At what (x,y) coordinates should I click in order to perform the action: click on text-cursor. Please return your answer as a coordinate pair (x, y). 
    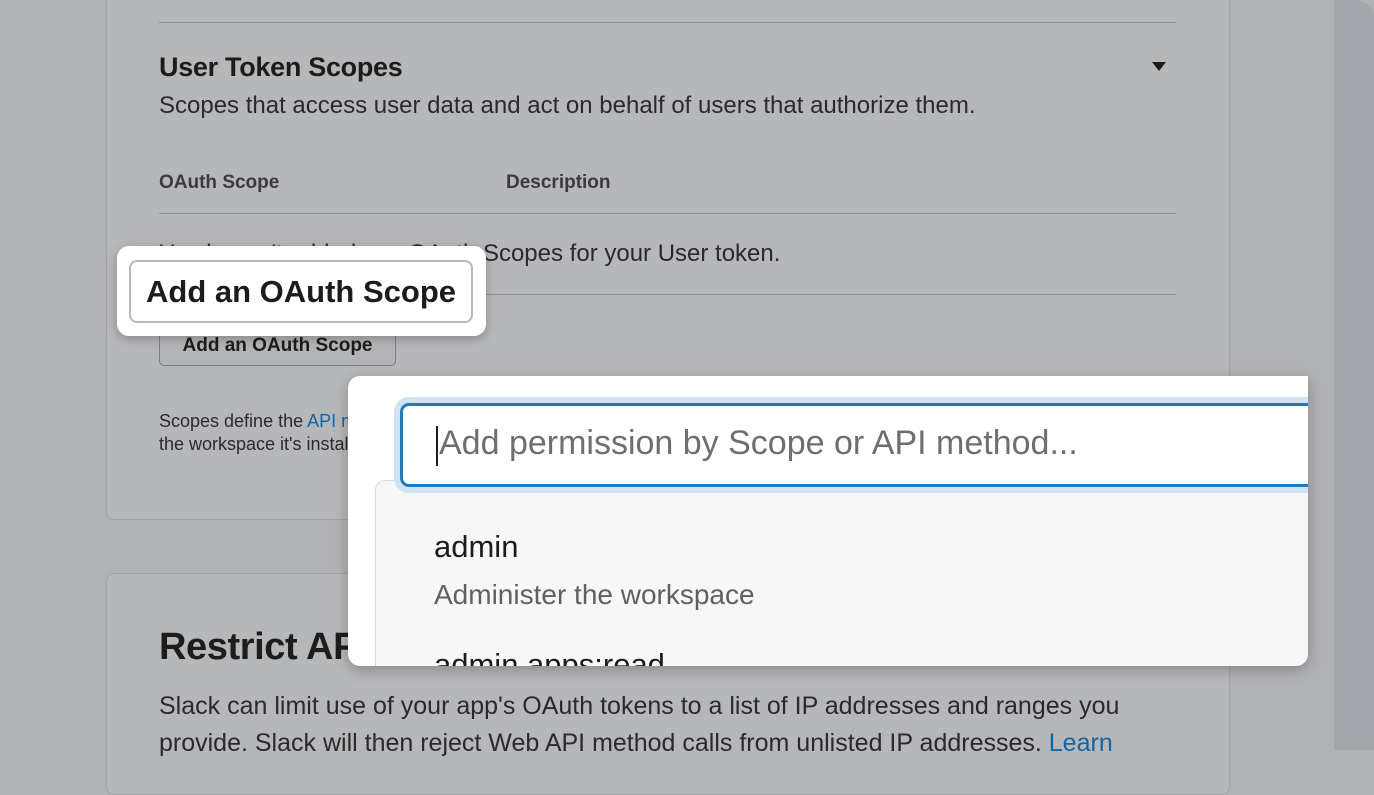
    Looking at the image, I should click on (437, 446).